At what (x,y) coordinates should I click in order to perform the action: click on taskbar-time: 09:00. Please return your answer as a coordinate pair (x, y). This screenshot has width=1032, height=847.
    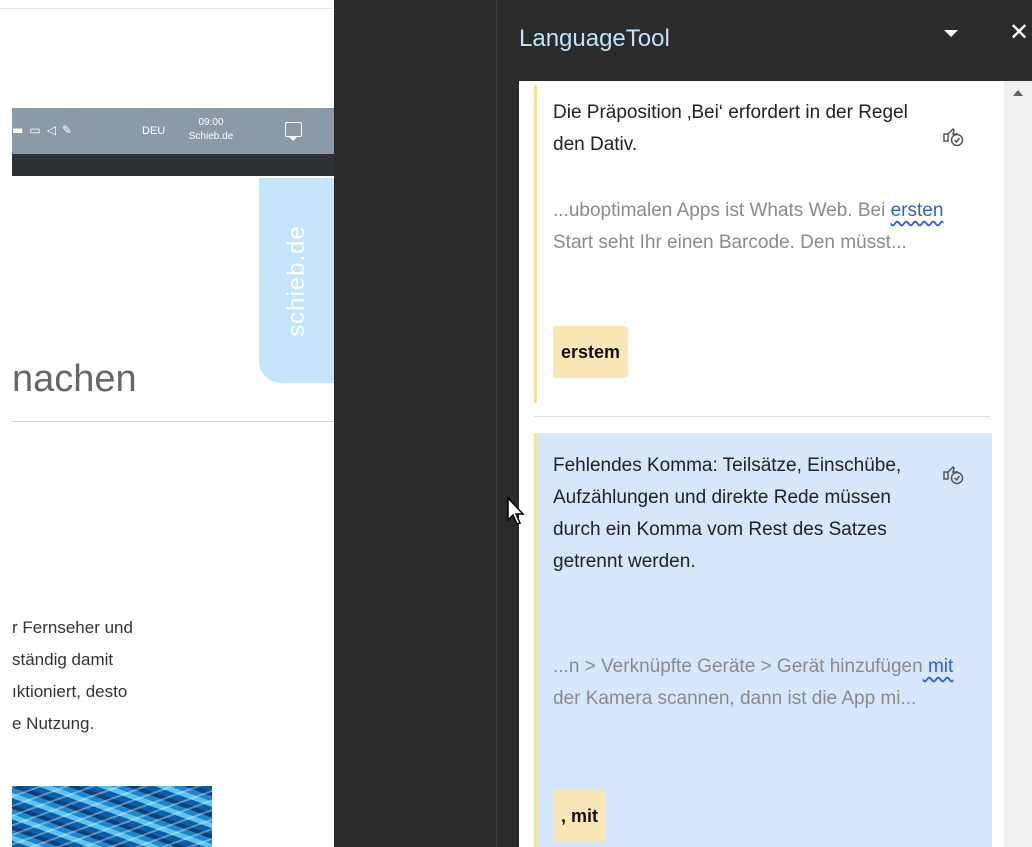
    Looking at the image, I should click on (211, 122).